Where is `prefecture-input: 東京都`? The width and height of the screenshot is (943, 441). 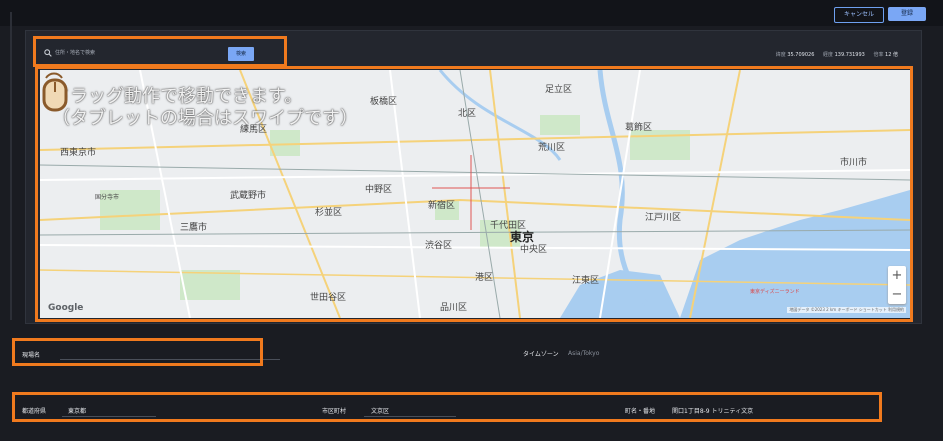
prefecture-input: 東京都 is located at coordinates (77, 410).